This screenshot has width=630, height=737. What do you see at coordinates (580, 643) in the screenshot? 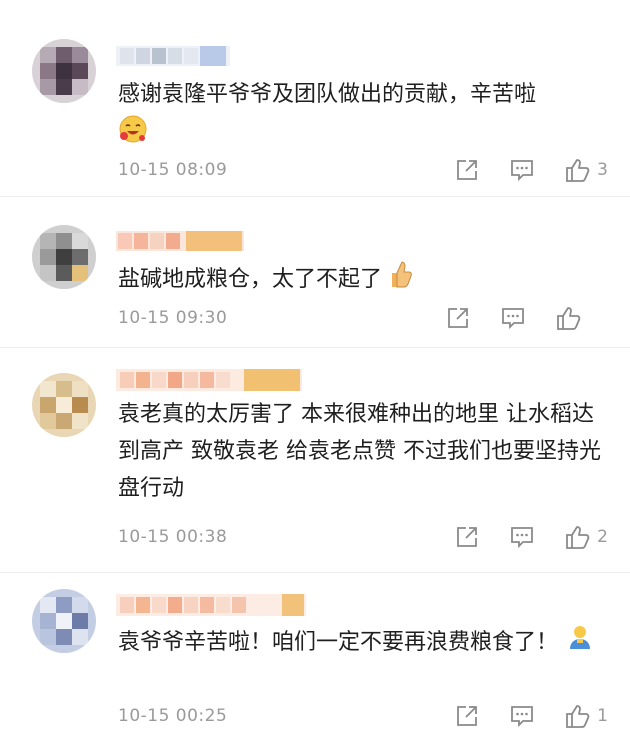
I see `person-emoji` at bounding box center [580, 643].